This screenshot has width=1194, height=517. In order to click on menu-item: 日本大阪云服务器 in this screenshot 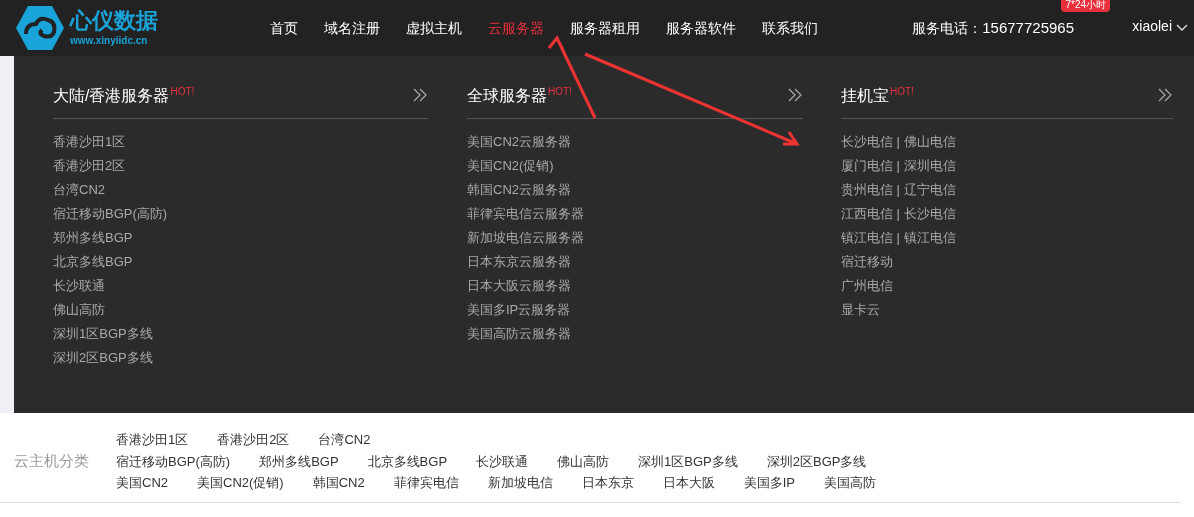, I will do `click(635, 286)`.